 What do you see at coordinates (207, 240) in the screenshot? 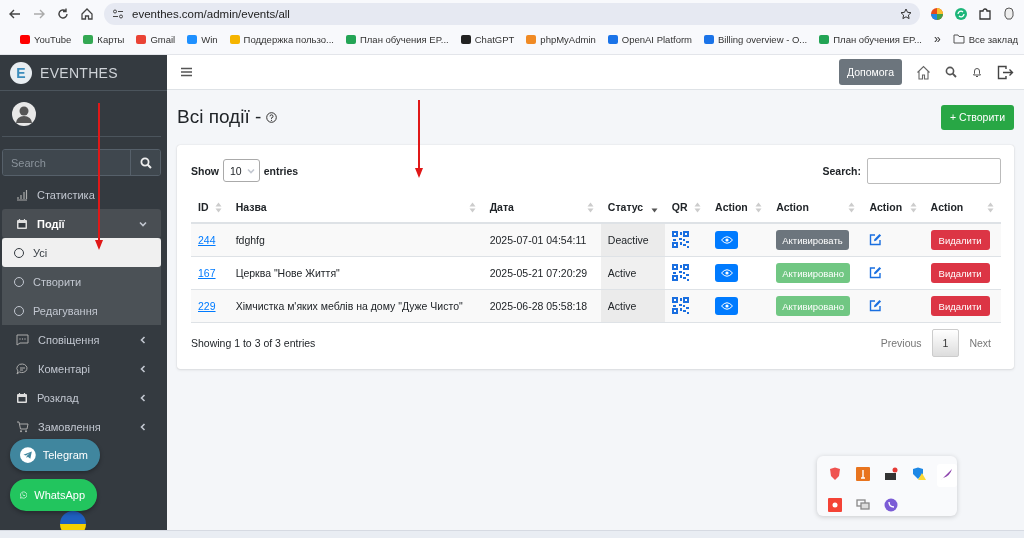
I see `id-link: 244` at bounding box center [207, 240].